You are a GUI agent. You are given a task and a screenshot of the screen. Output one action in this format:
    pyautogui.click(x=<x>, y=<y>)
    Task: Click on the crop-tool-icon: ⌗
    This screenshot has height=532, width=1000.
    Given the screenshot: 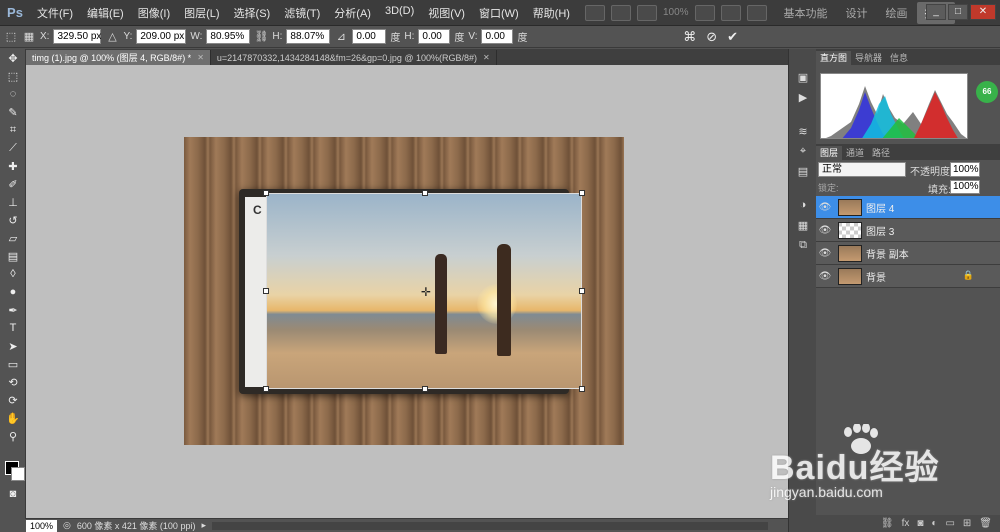 What is the action you would take?
    pyautogui.click(x=13, y=130)
    